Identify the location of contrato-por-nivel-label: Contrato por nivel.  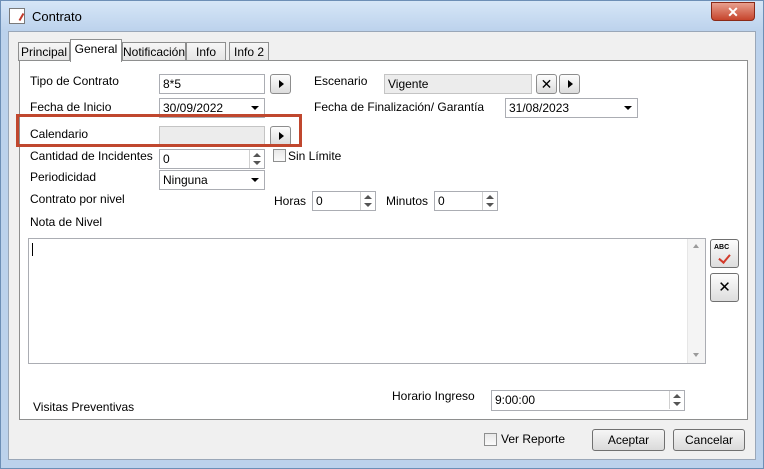
(77, 199).